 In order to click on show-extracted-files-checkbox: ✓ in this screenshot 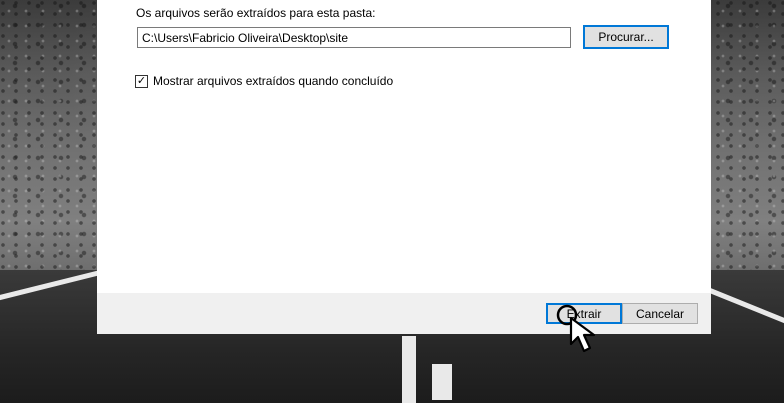, I will do `click(141, 81)`.